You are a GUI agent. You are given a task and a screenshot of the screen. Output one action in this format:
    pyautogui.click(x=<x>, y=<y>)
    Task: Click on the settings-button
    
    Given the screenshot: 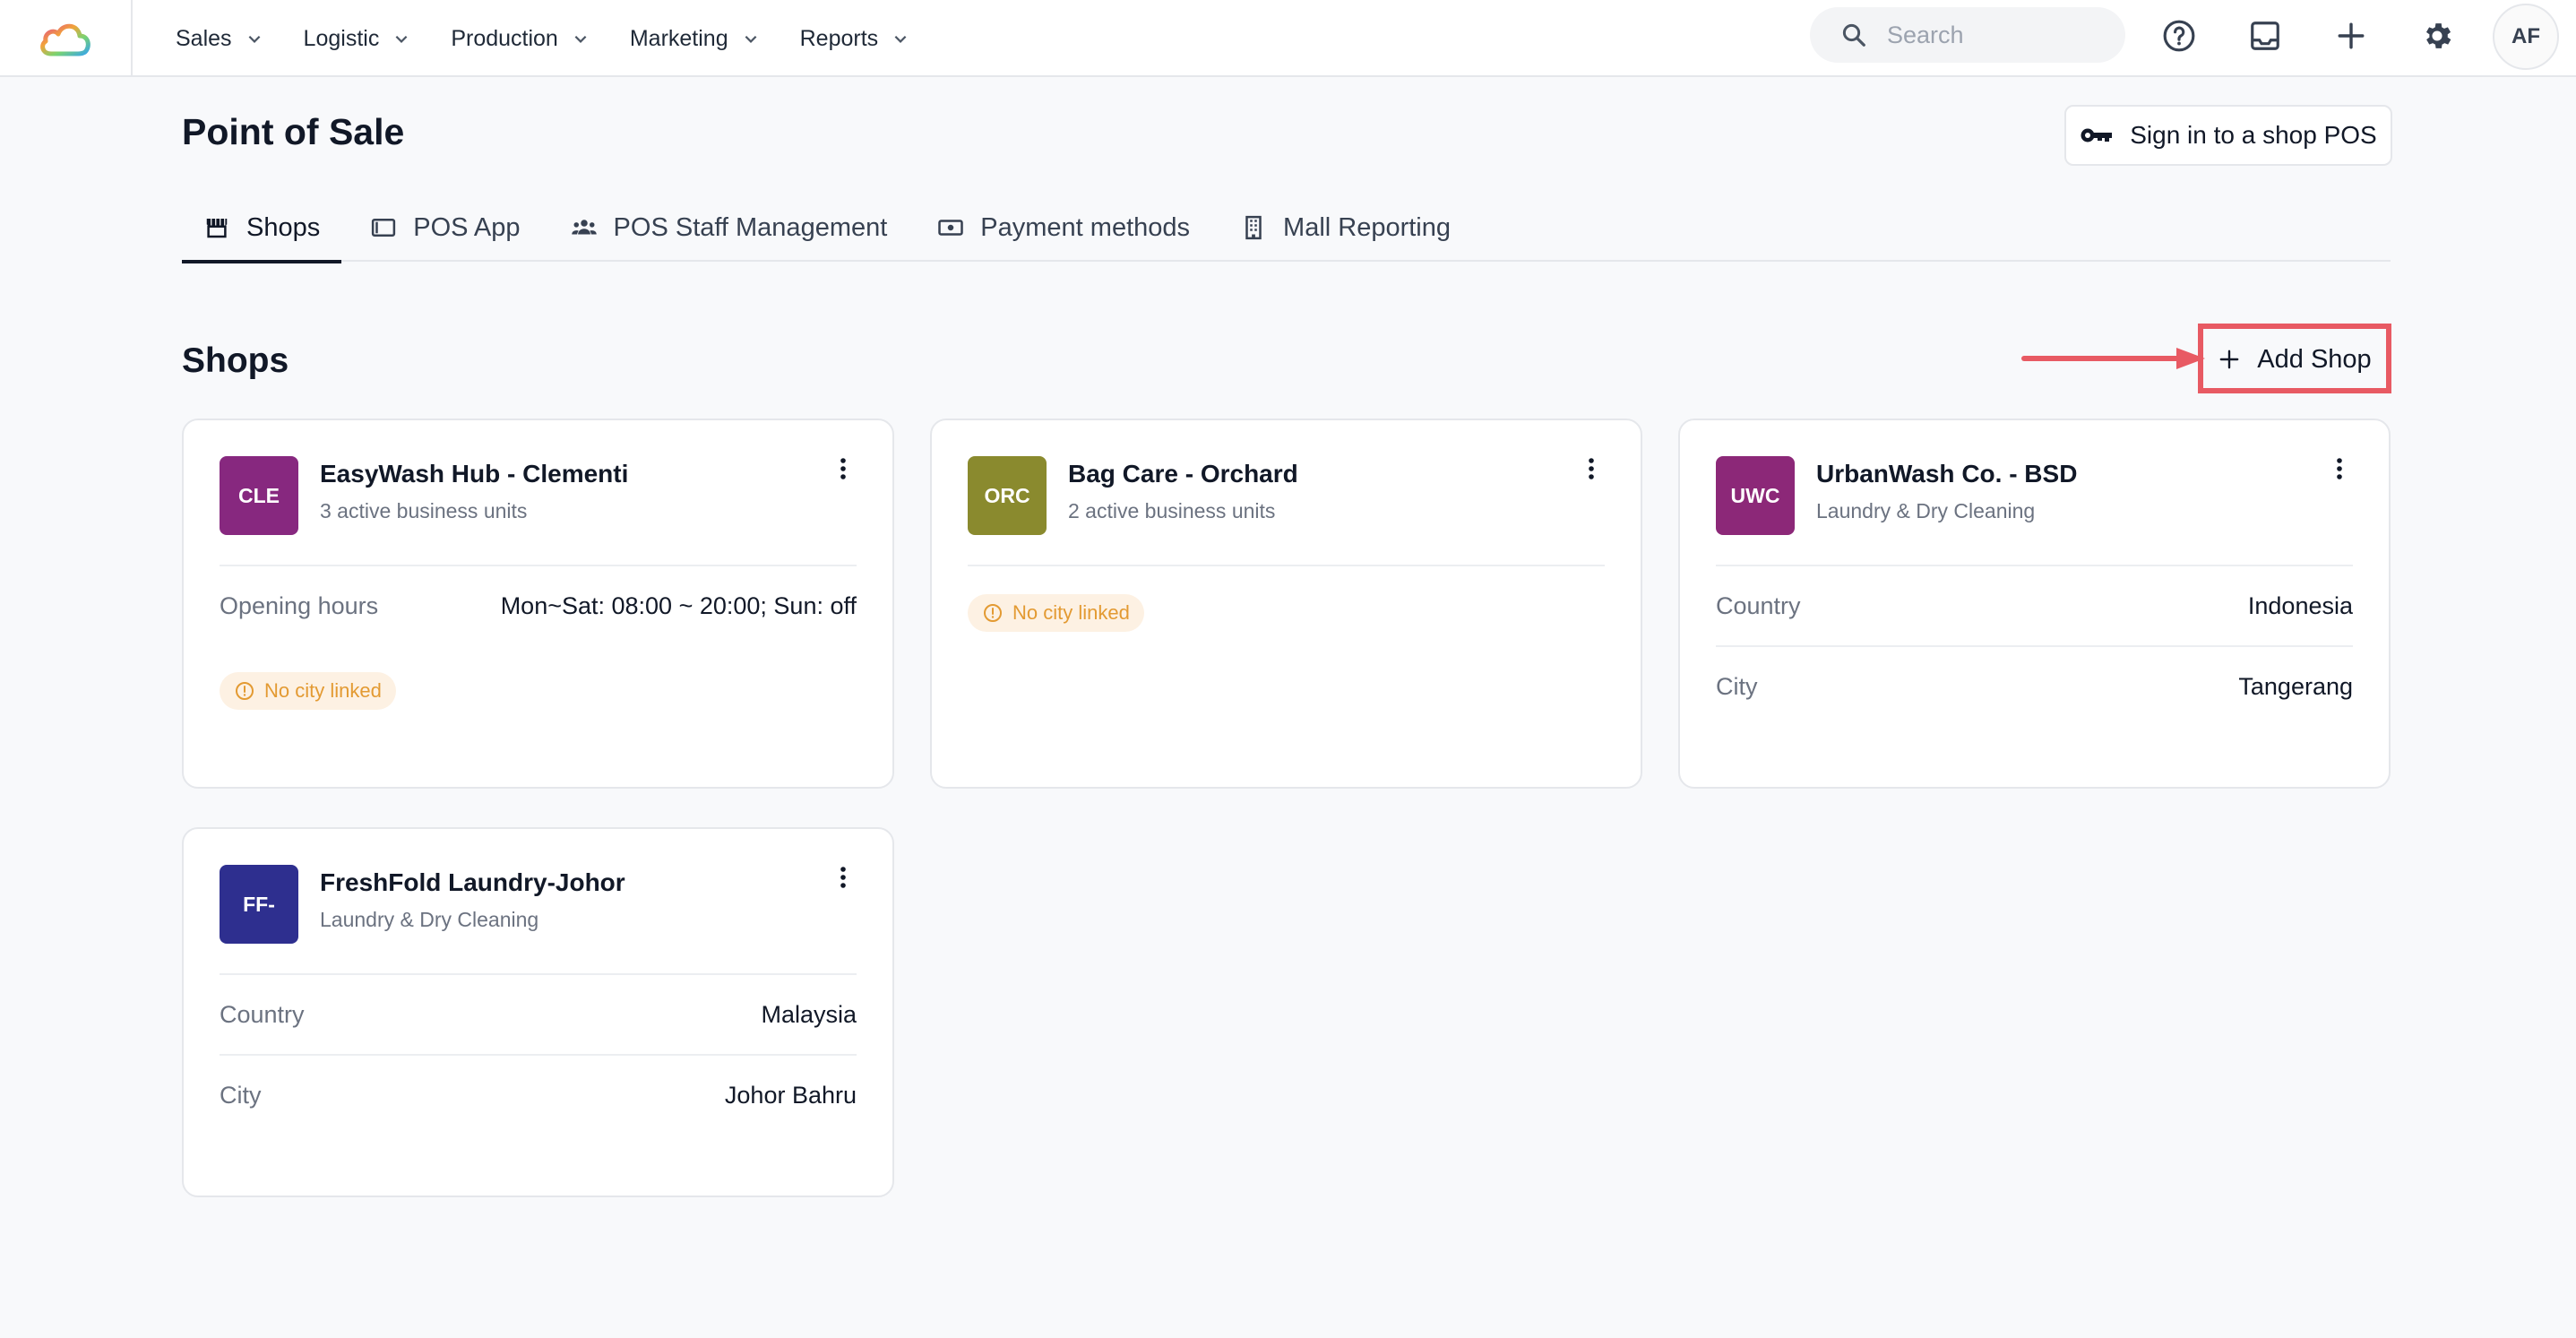 What is the action you would take?
    pyautogui.click(x=2437, y=36)
    